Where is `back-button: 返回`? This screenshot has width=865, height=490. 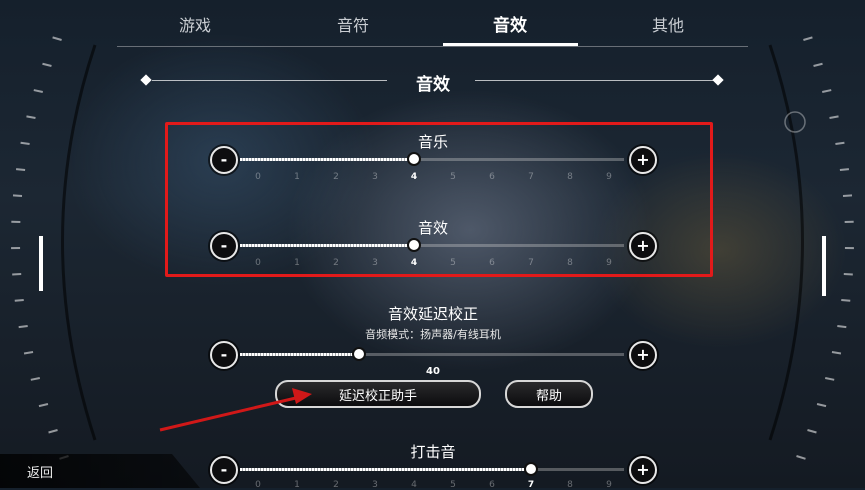
back-button: 返回 is located at coordinates (40, 471).